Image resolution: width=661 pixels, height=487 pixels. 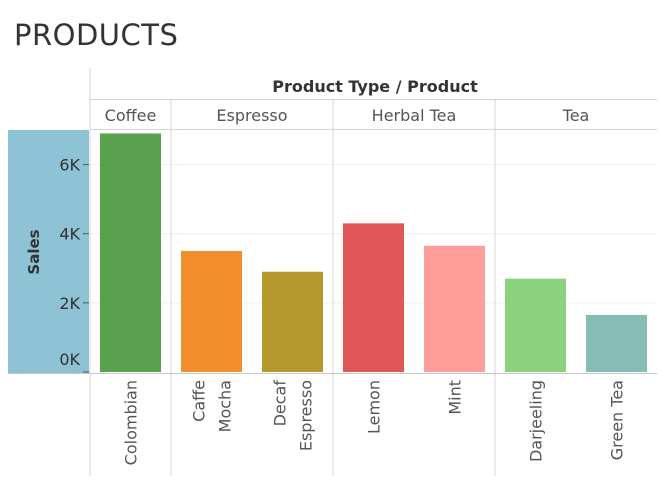 I want to click on y-tick-label: 6K, so click(x=69, y=165).